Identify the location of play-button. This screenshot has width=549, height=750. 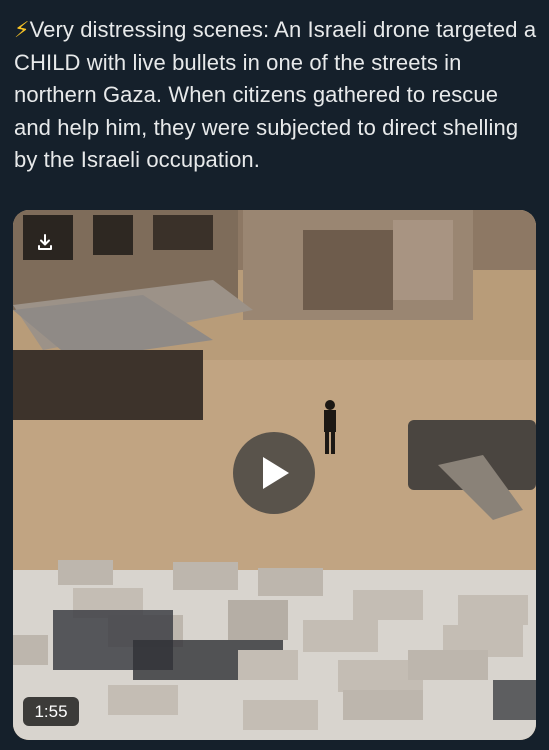
(274, 473).